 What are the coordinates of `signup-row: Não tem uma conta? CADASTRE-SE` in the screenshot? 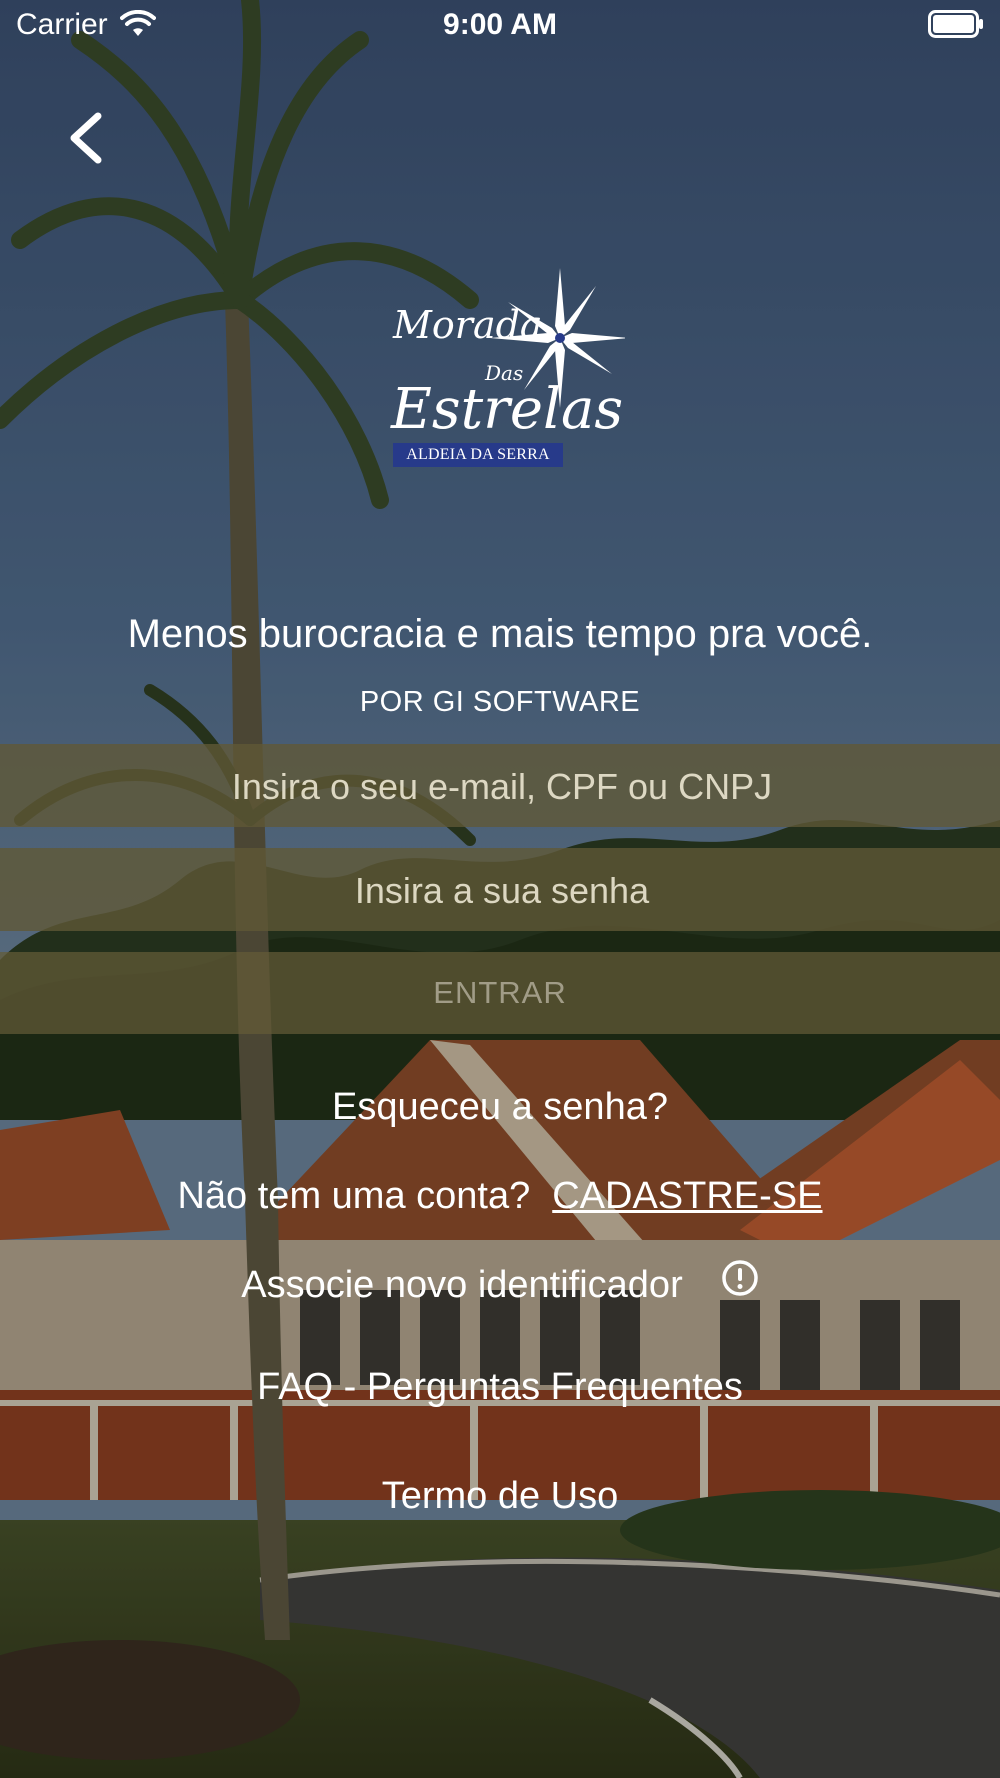 It's located at (500, 1196).